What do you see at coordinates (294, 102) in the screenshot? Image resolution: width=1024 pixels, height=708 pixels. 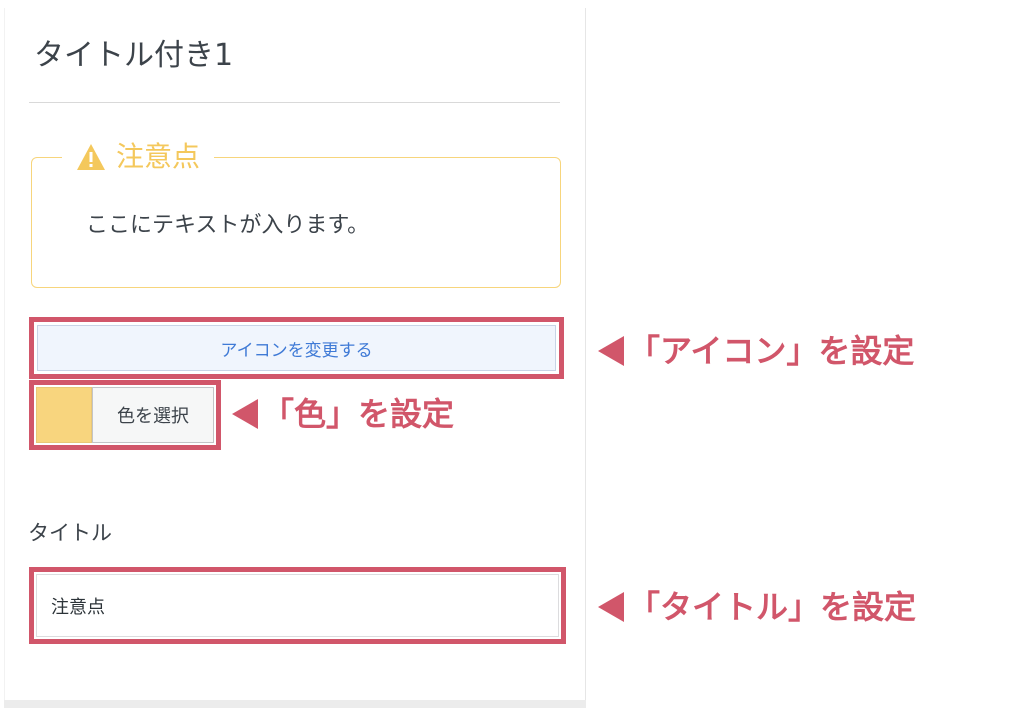 I see `title-divider` at bounding box center [294, 102].